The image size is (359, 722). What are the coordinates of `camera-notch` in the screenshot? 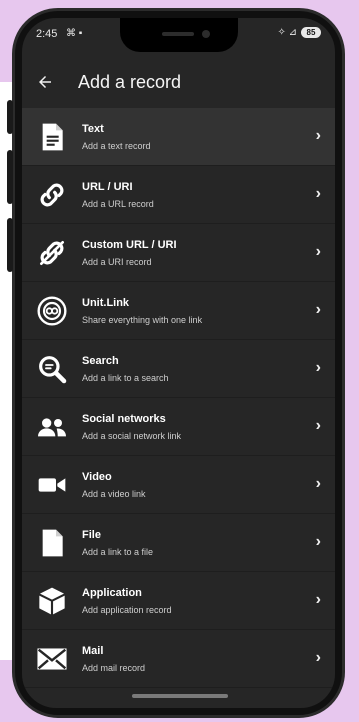 It's located at (179, 35).